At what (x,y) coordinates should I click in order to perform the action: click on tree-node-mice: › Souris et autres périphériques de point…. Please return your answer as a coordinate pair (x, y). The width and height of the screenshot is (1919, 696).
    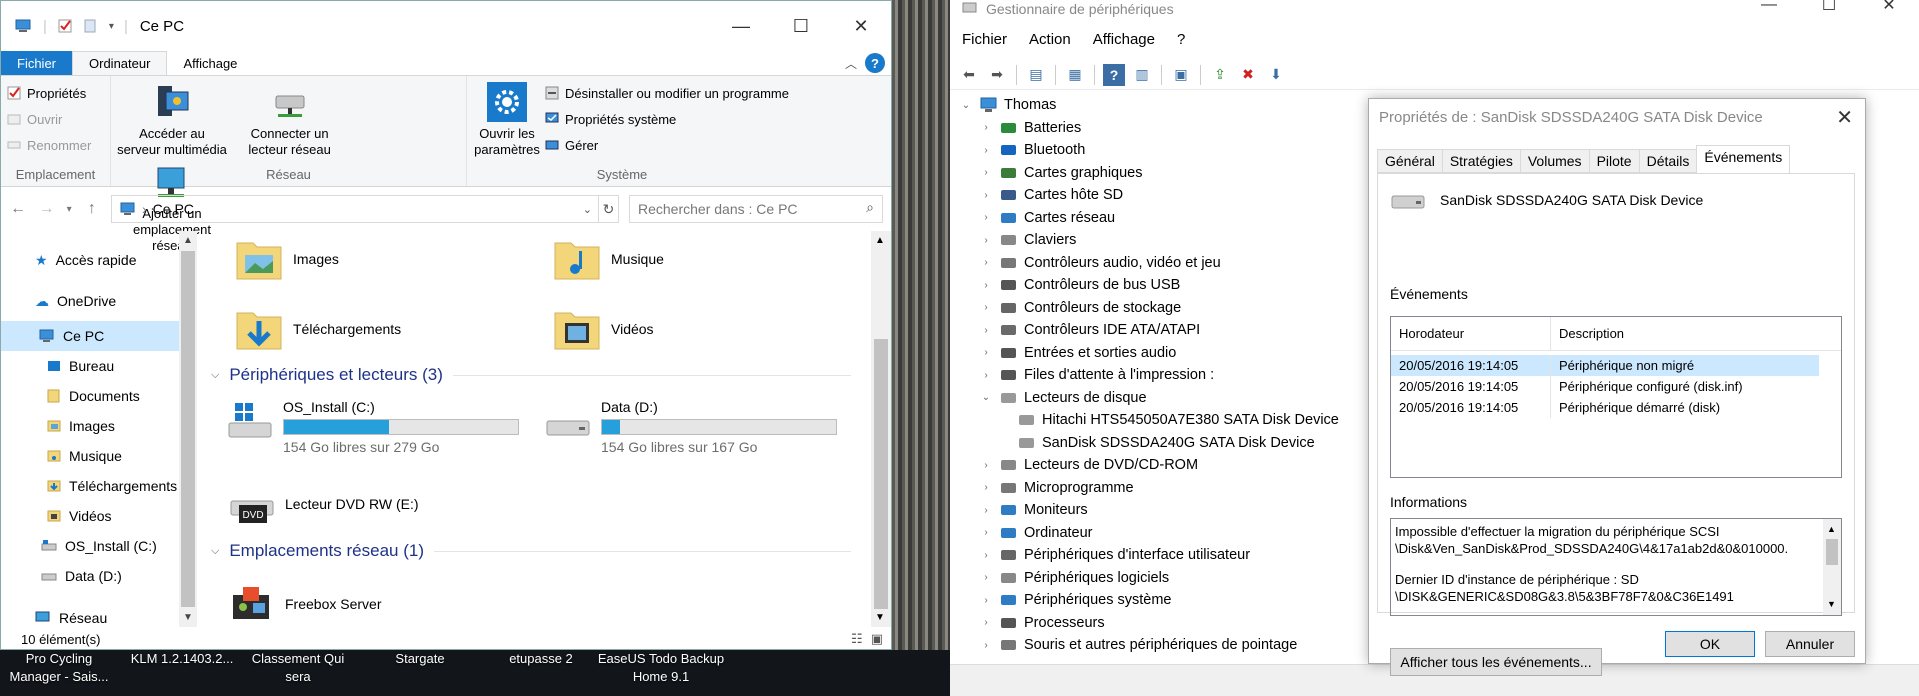
    Looking at the image, I should click on (1168, 645).